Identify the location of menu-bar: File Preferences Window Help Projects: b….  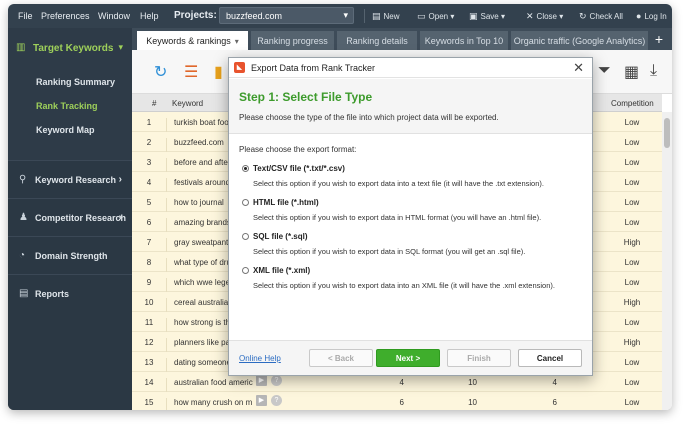
(340, 16).